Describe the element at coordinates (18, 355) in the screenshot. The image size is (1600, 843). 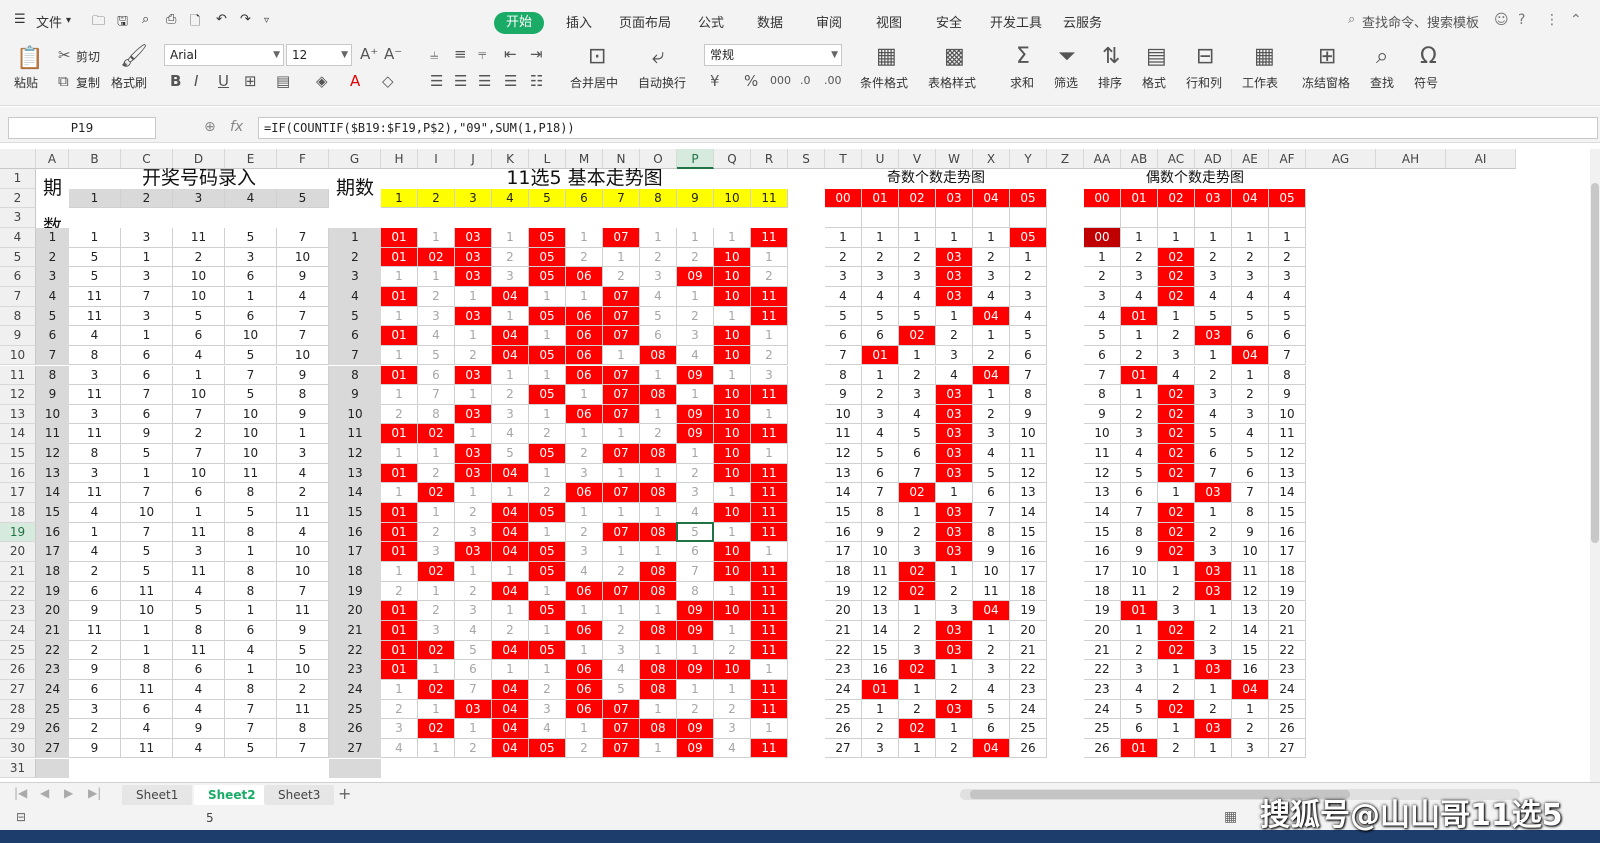
I see `row-header-10: 10` at that location.